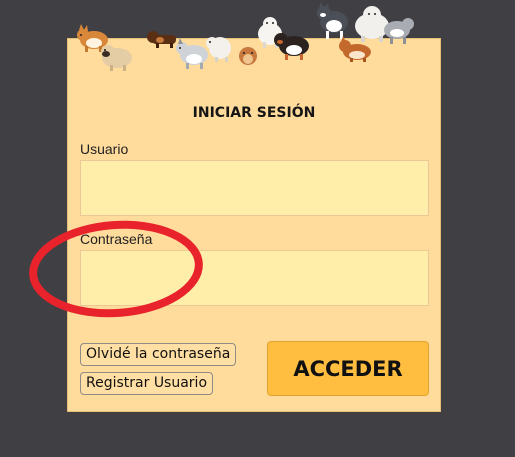 The width and height of the screenshot is (515, 457). What do you see at coordinates (399, 31) in the screenshot?
I see `dog-greyhound-icon` at bounding box center [399, 31].